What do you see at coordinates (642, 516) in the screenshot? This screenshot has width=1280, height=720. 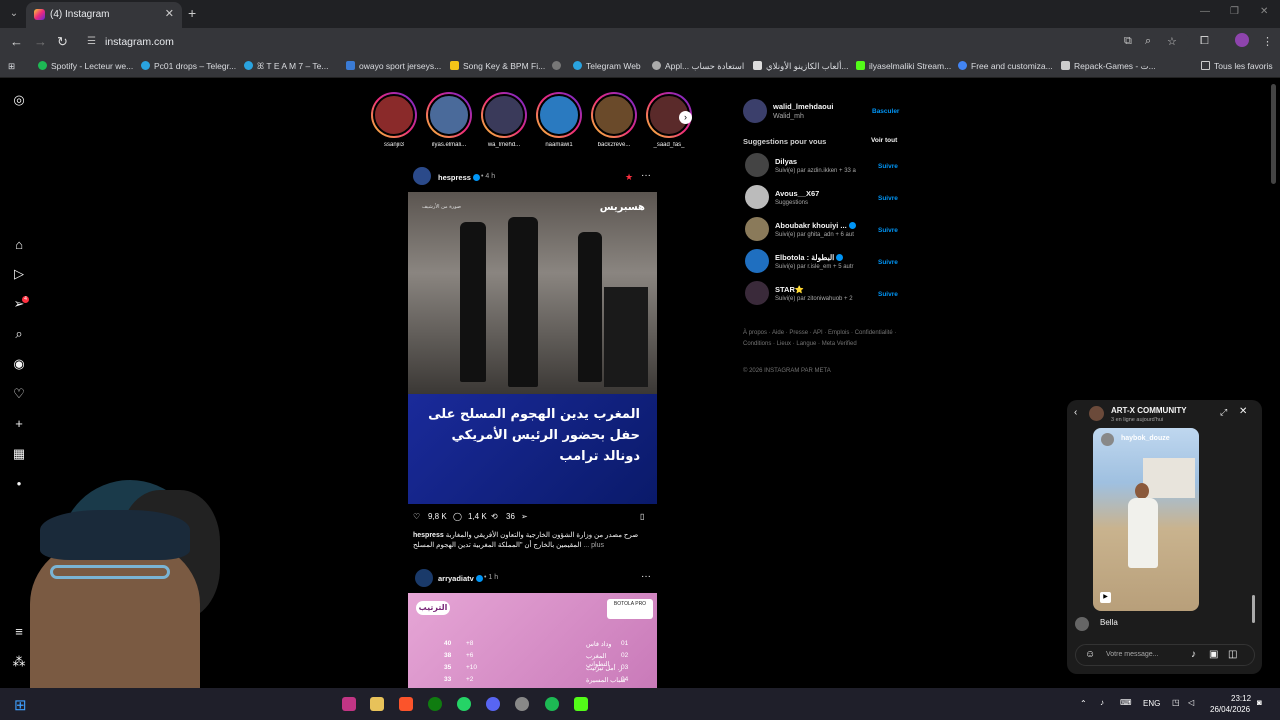 I see `save-icon: ▯` at bounding box center [642, 516].